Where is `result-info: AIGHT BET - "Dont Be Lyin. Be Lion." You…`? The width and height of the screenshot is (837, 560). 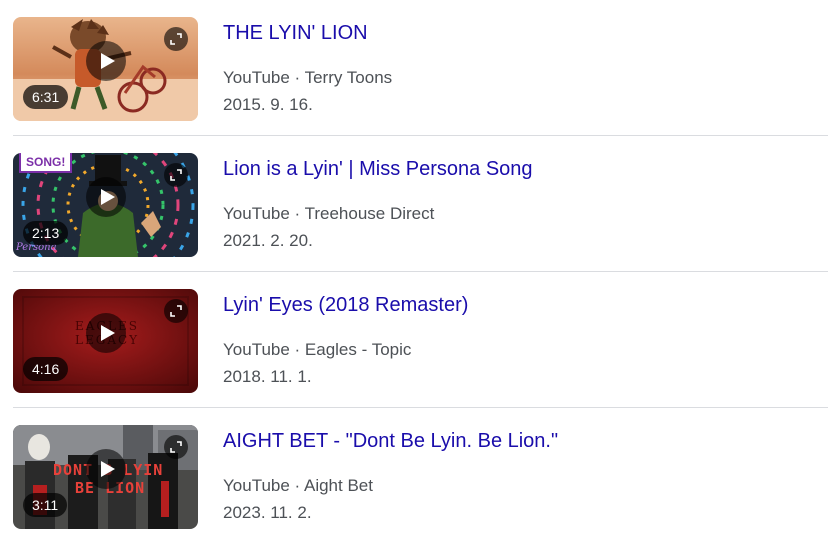 result-info: AIGHT BET - "Dont Be Lyin. Be Lion." You… is located at coordinates (523, 474).